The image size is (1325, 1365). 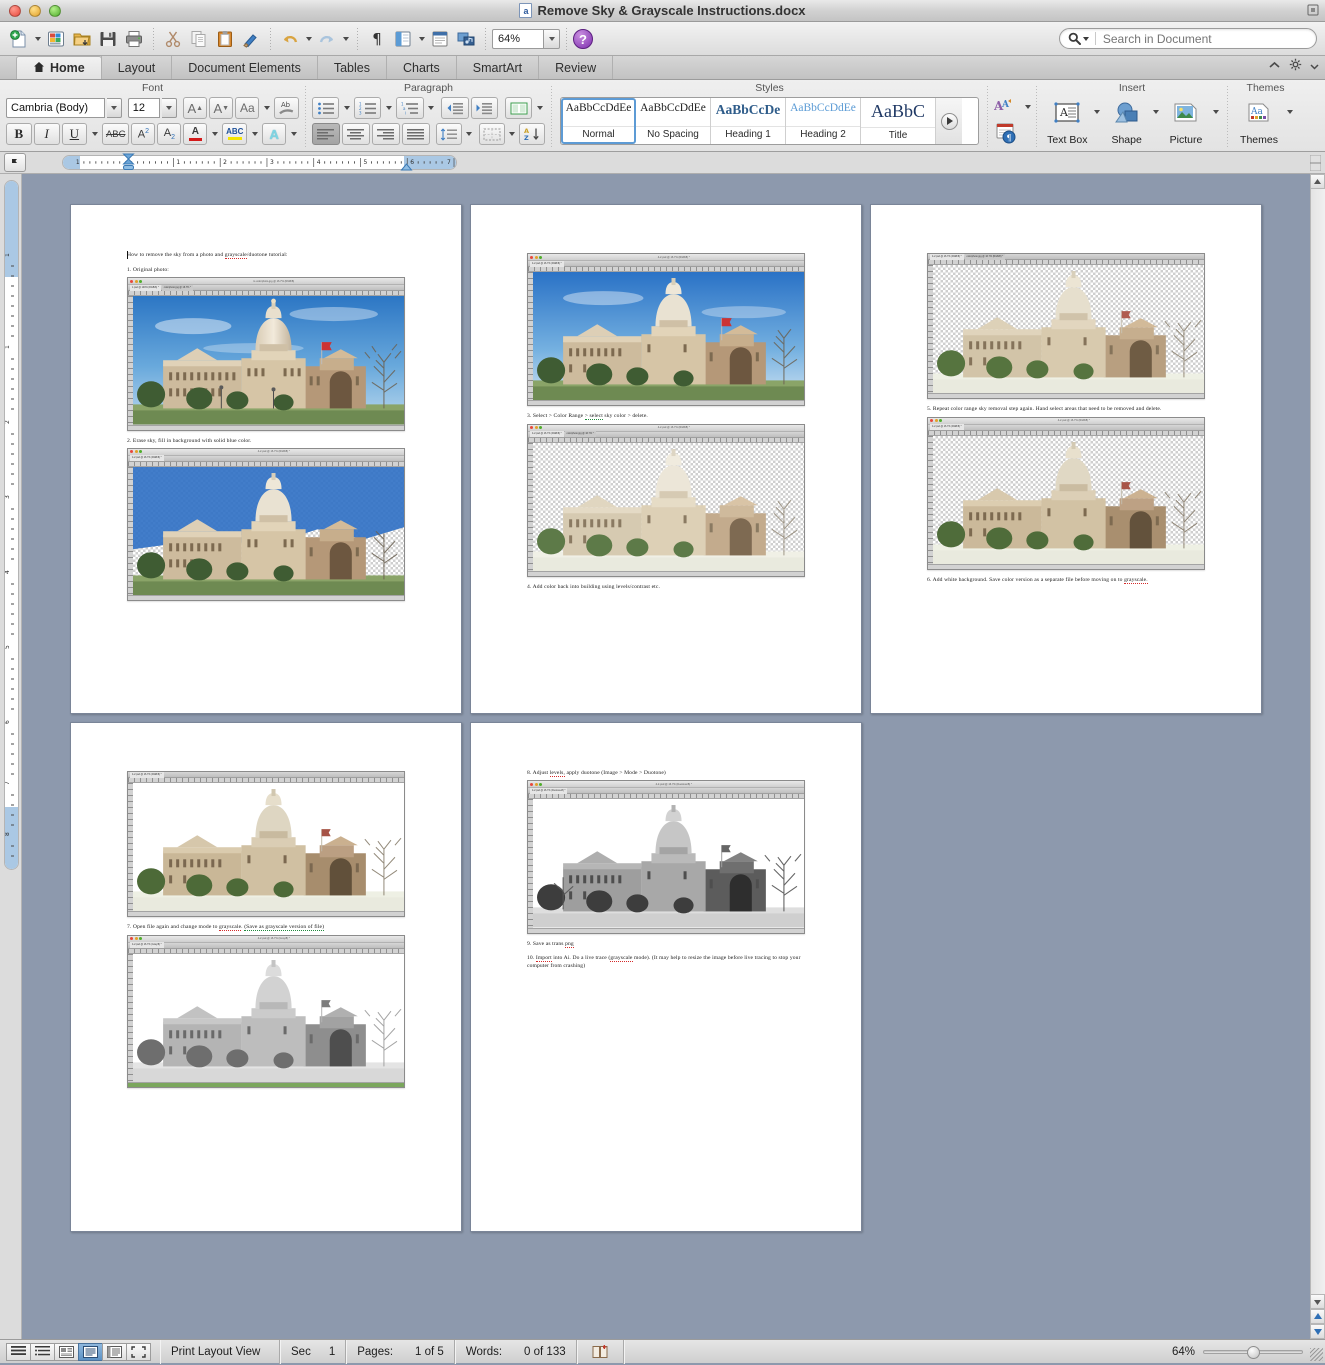 What do you see at coordinates (598, 121) in the screenshot?
I see `style-normal: AaBbCcDdEе Normal` at bounding box center [598, 121].